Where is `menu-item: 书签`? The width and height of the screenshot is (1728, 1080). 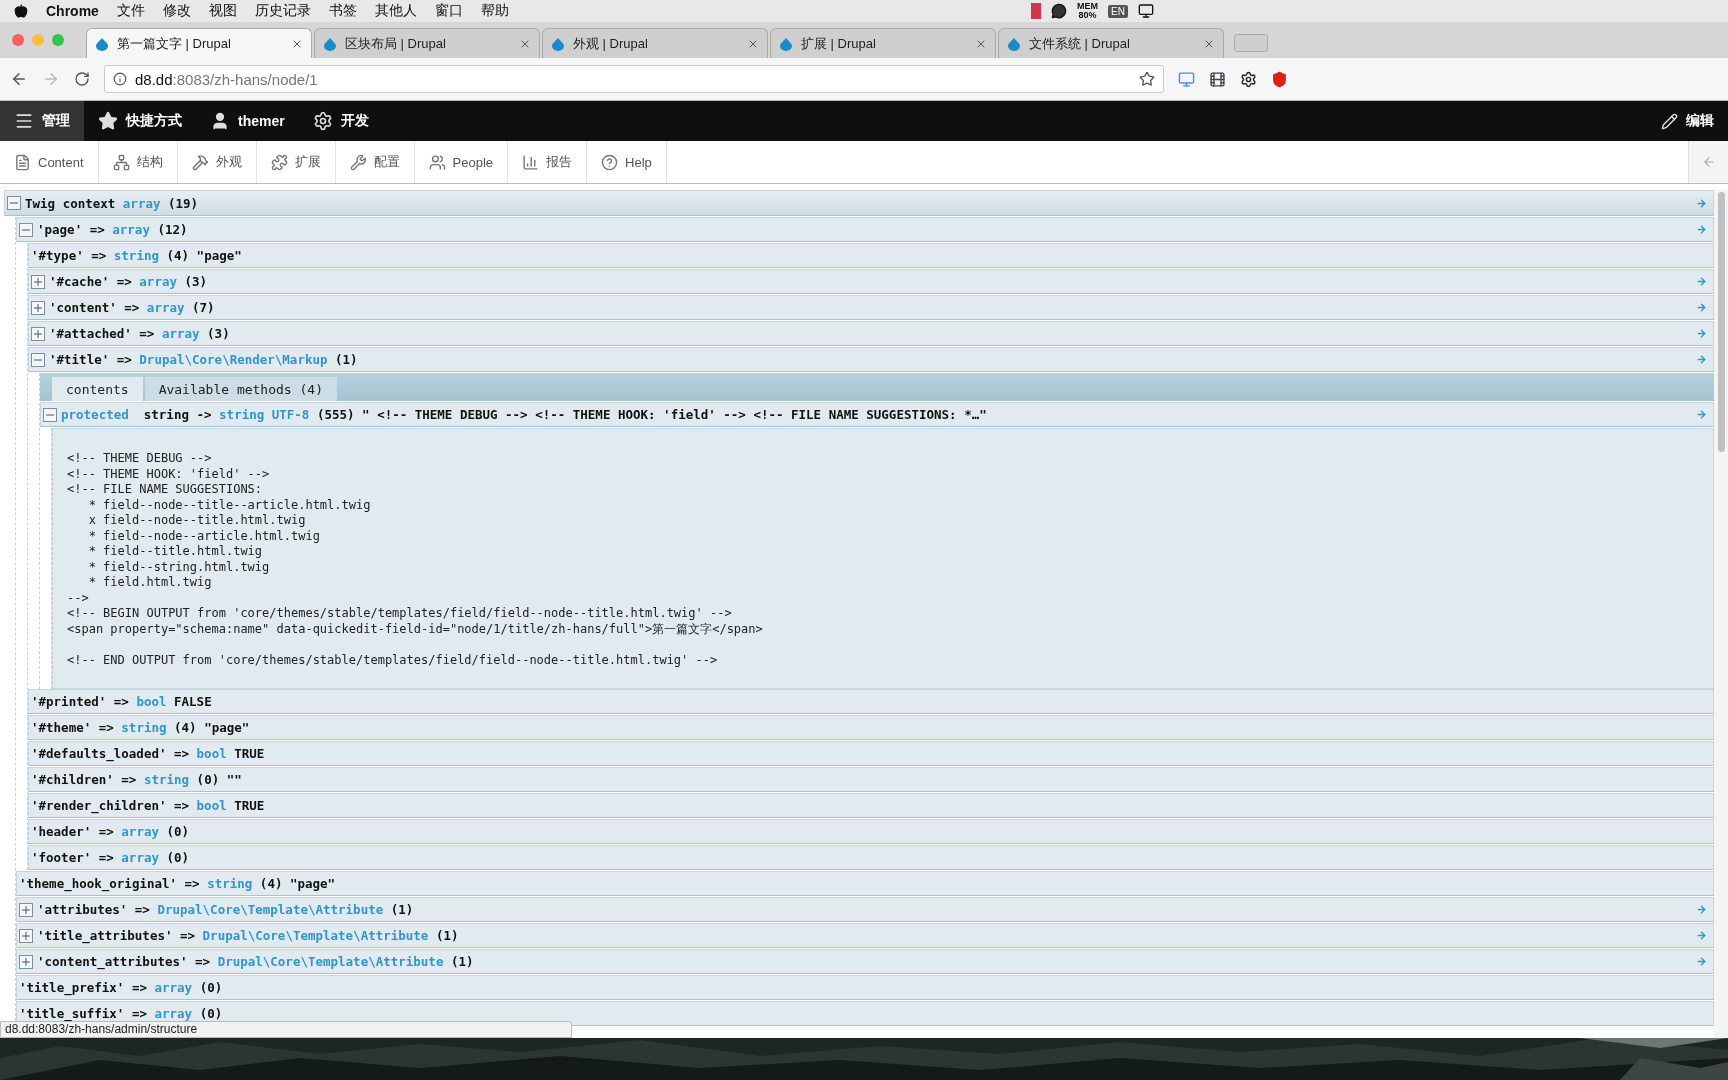
menu-item: 书签 is located at coordinates (342, 11).